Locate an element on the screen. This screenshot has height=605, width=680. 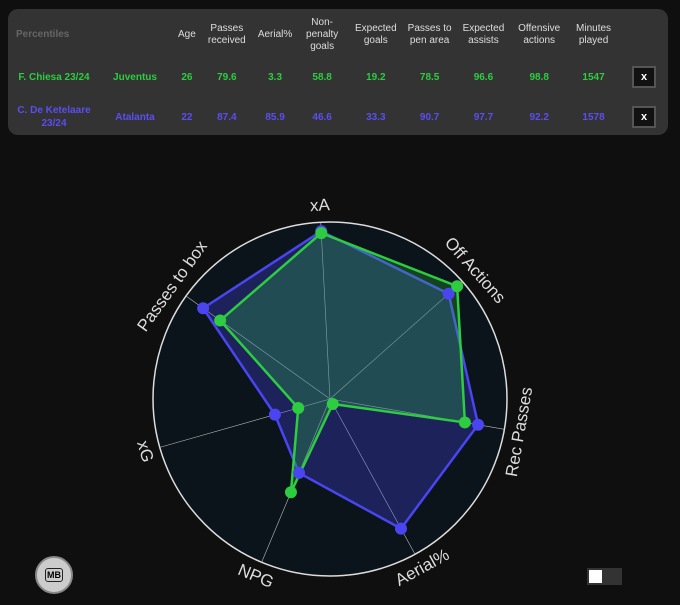
theme-toggle is located at coordinates (604, 576).